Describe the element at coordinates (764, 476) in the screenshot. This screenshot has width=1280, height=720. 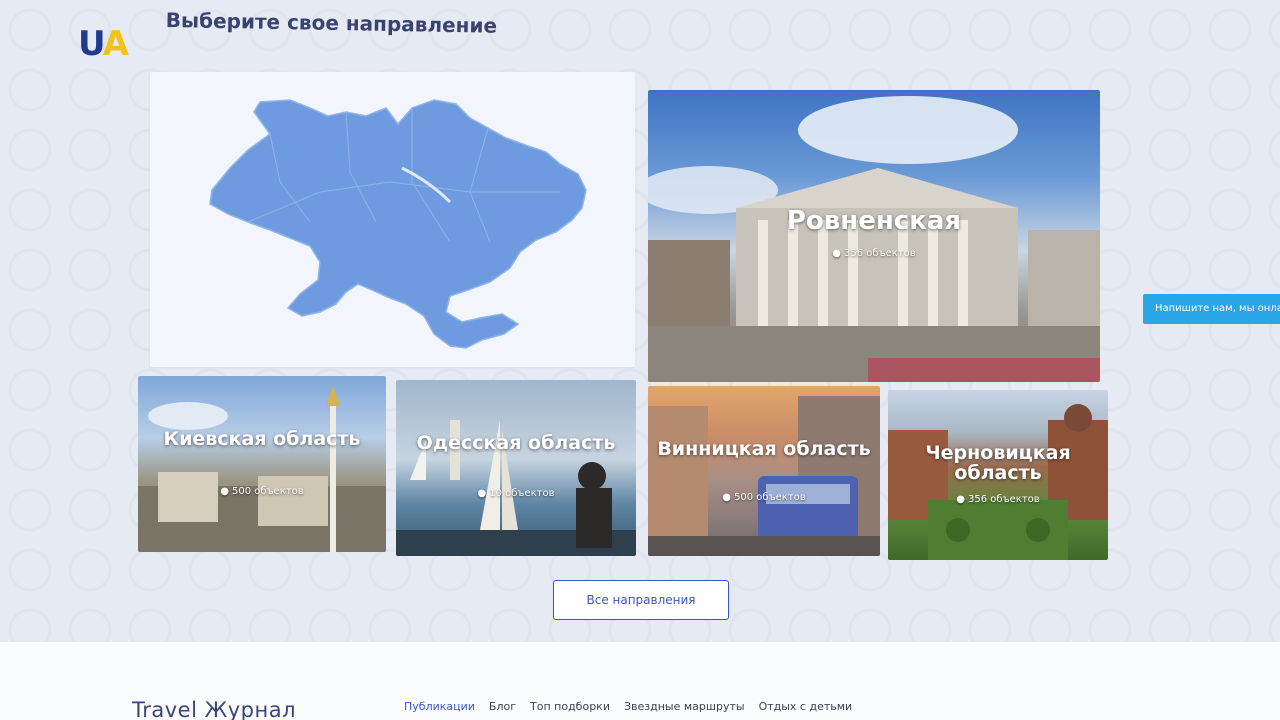
I see `vinnytsia-street-illustration` at that location.